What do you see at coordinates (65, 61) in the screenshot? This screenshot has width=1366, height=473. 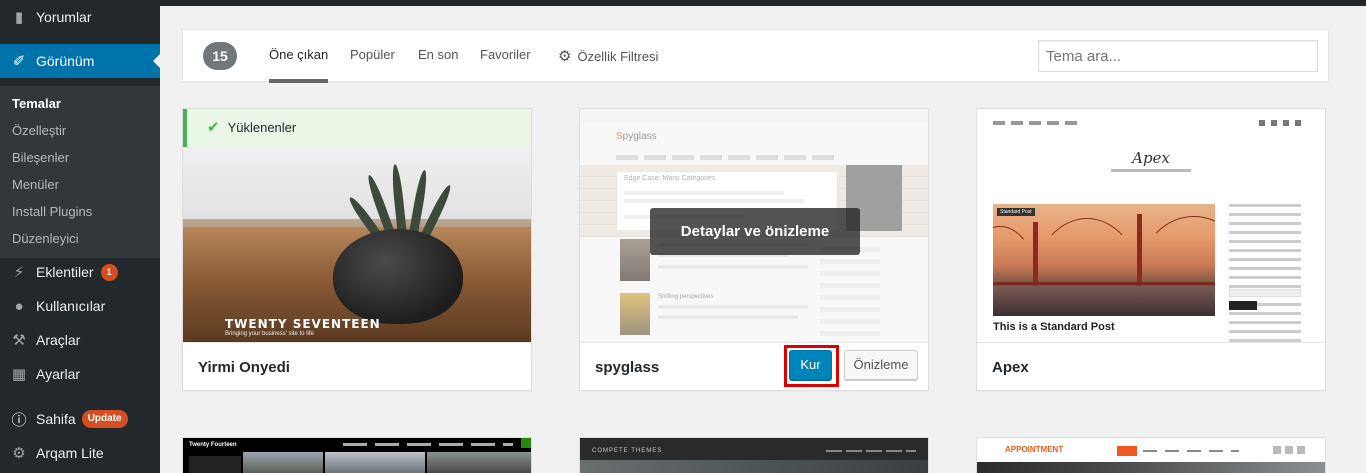 I see `menu-label: Görünüm` at bounding box center [65, 61].